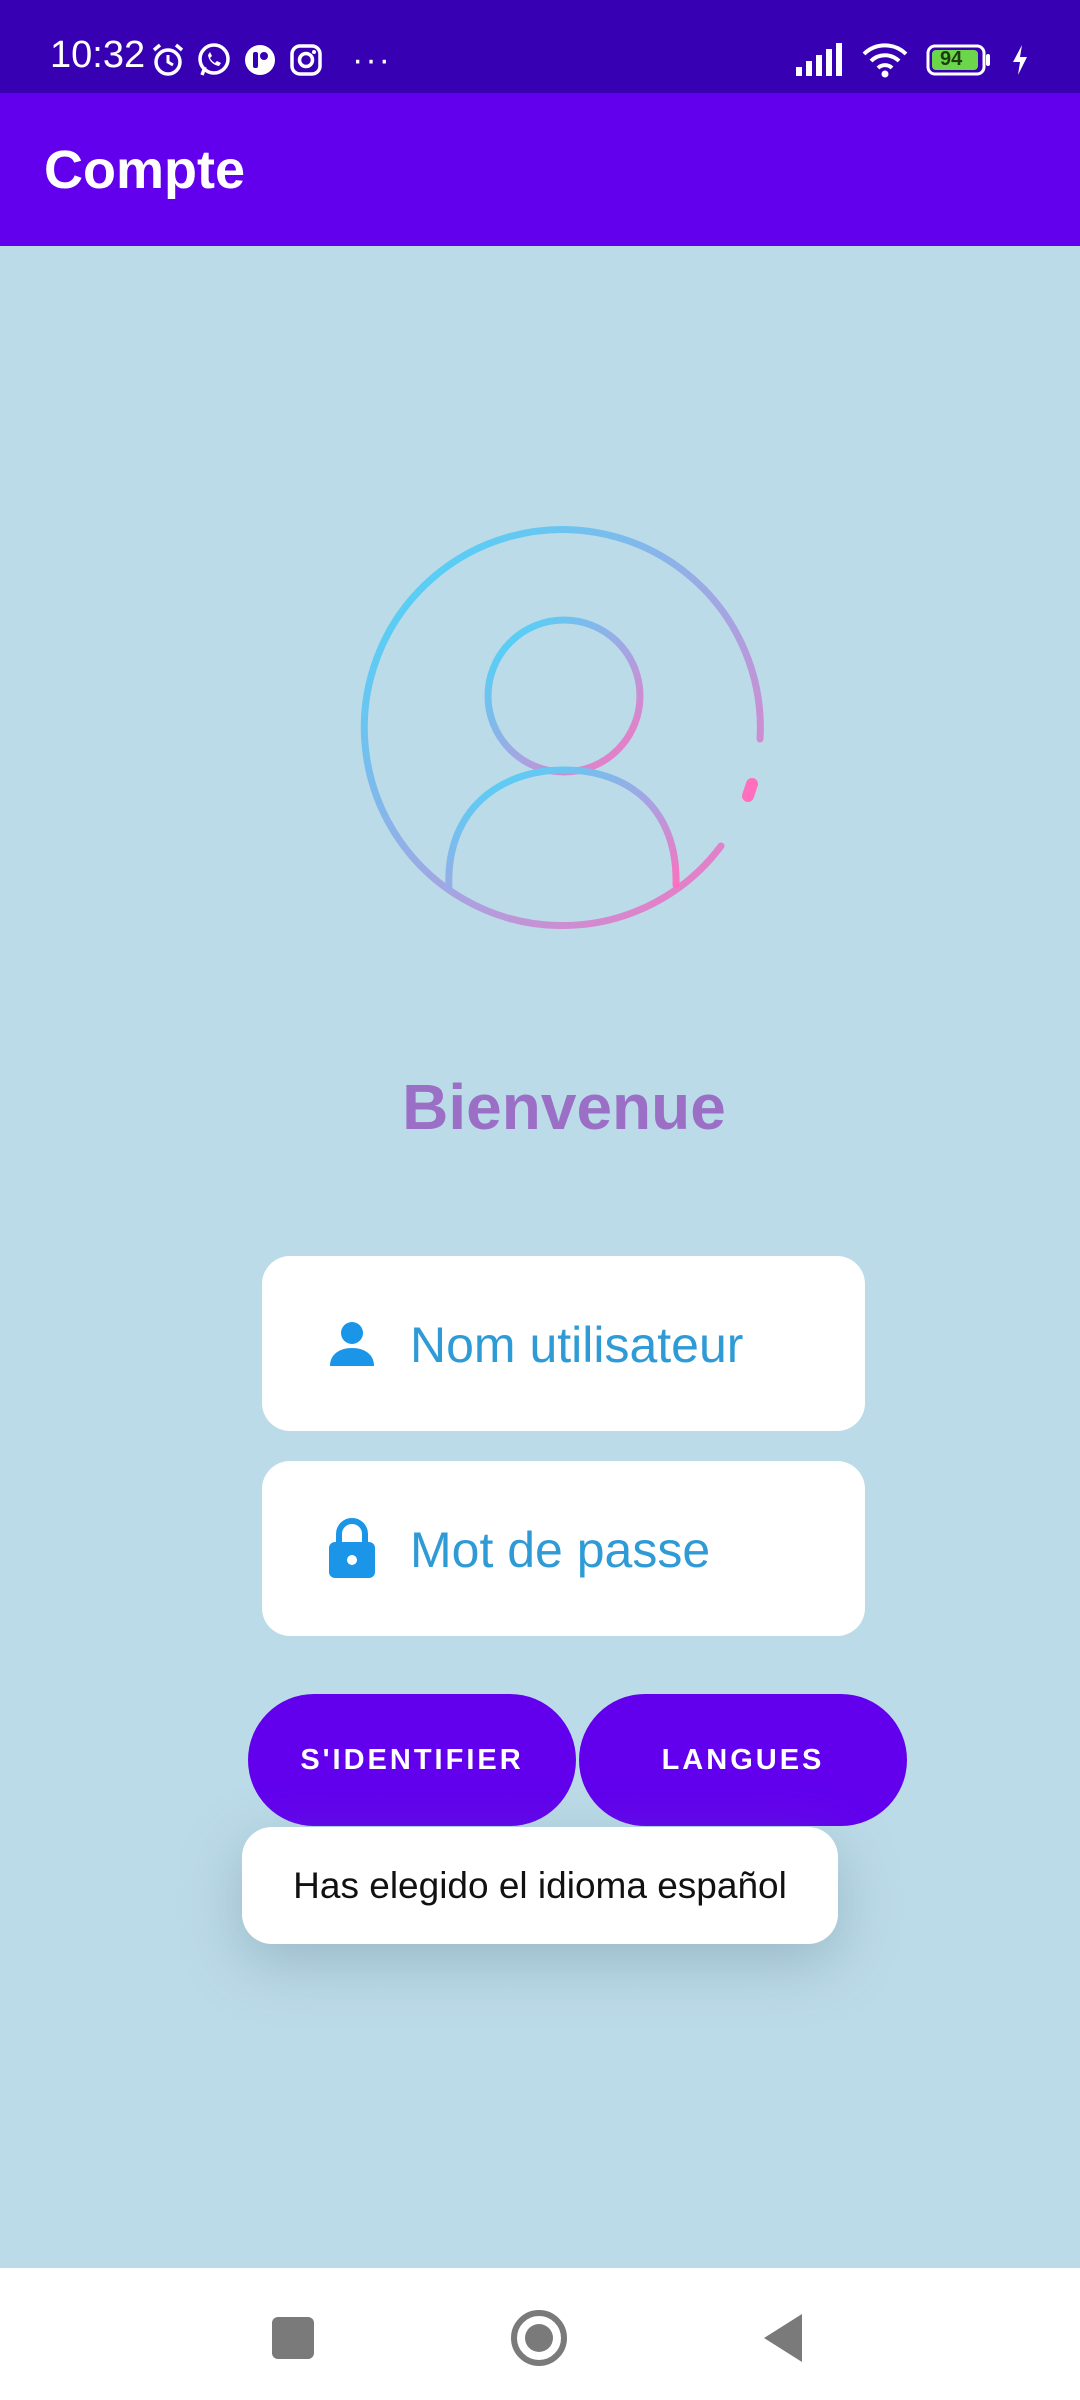 Image resolution: width=1080 pixels, height=2400 pixels. I want to click on person-icon, so click(352, 1344).